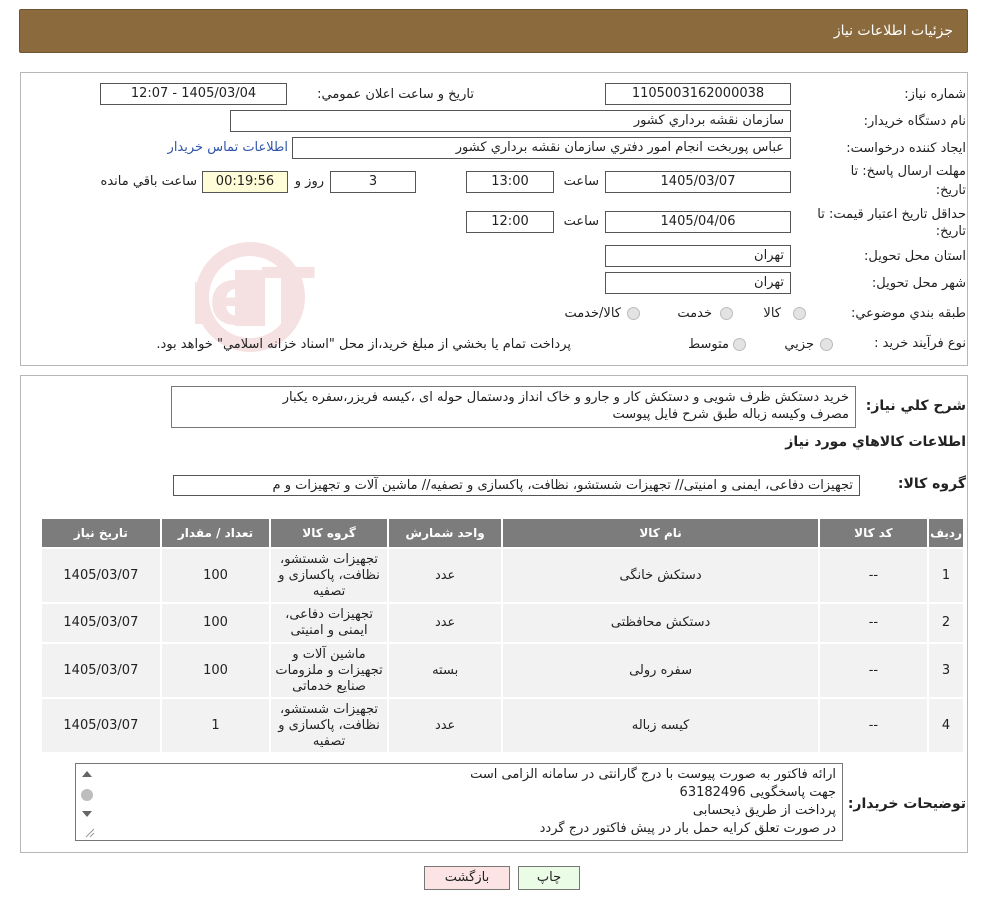 Image resolution: width=985 pixels, height=910 pixels. I want to click on need-number-label: شماره نياز:, so click(935, 94).